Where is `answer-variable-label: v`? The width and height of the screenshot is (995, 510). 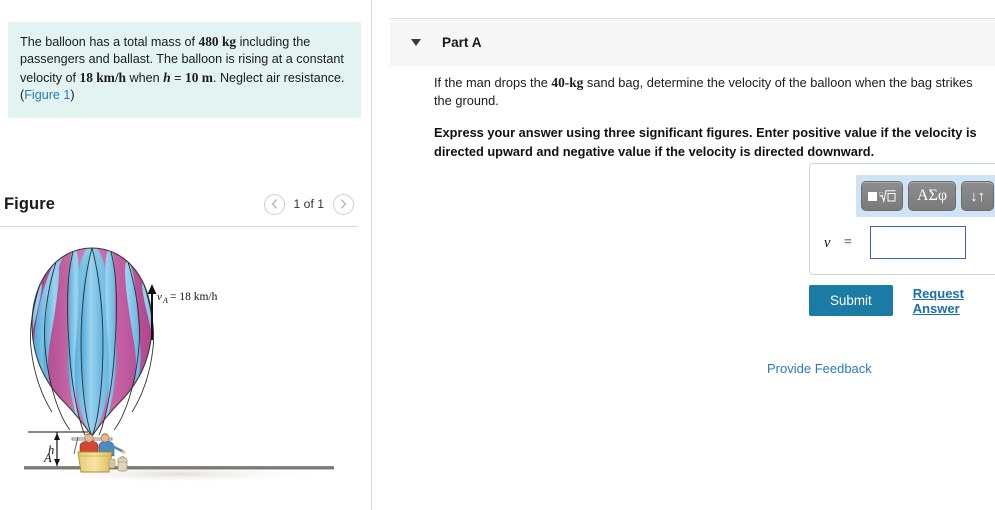 answer-variable-label: v is located at coordinates (827, 243).